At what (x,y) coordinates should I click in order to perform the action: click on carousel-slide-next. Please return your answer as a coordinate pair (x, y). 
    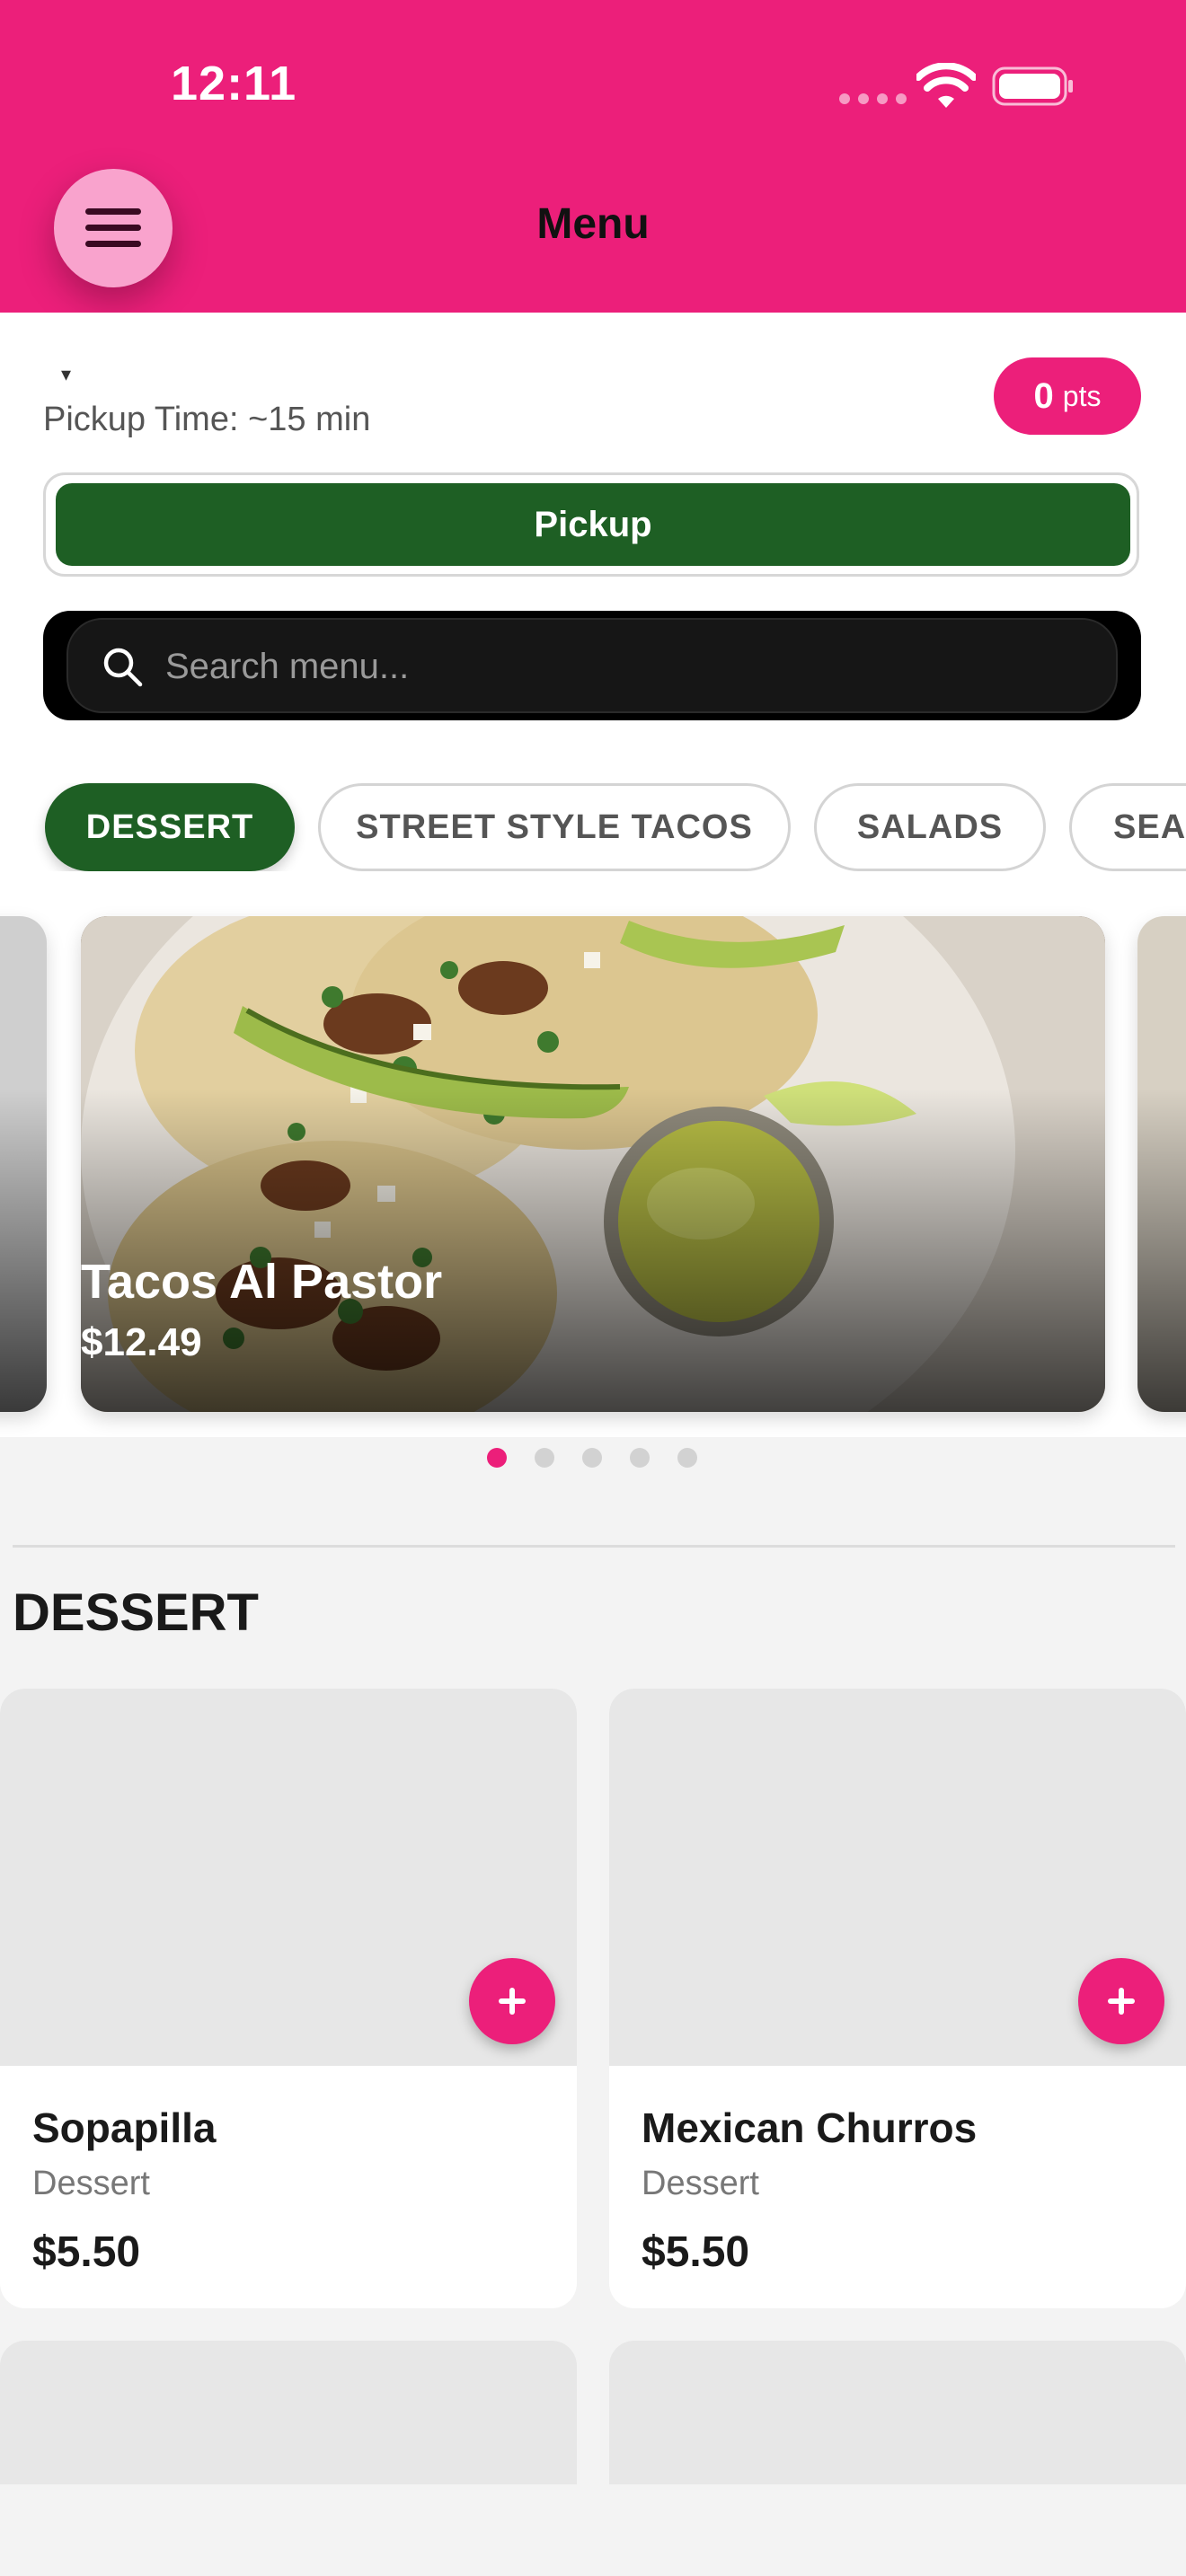
    Looking at the image, I should click on (1161, 1164).